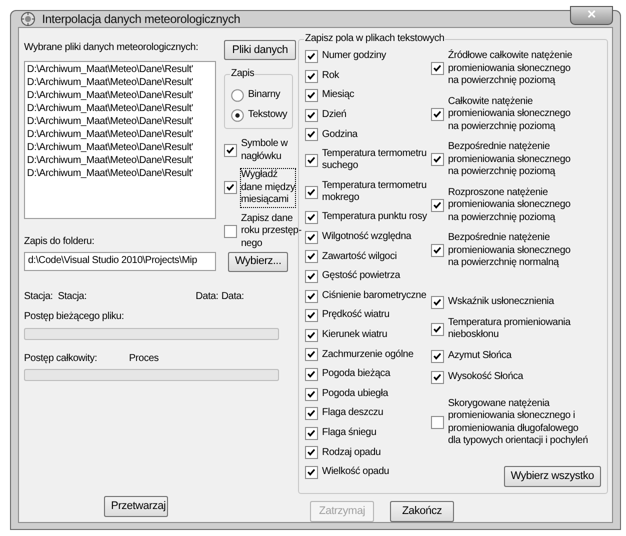 This screenshot has width=626, height=536. Describe the element at coordinates (486, 377) in the screenshot. I see `checkbox-label: Wysokość Słońca` at that location.